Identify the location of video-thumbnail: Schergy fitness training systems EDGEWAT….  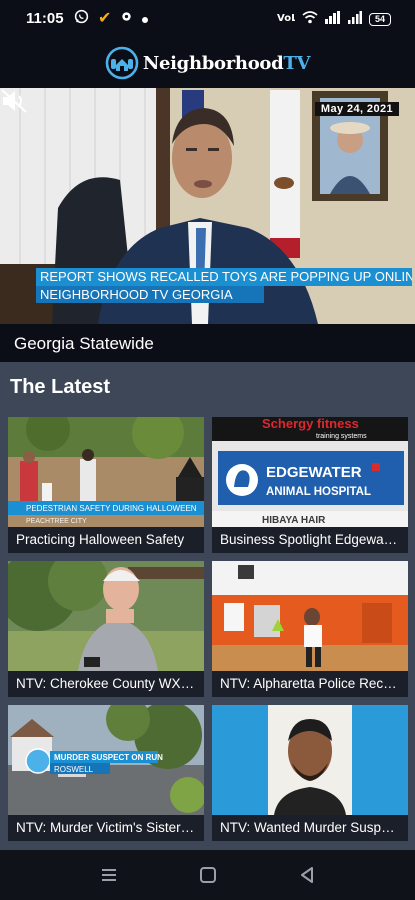
(310, 472).